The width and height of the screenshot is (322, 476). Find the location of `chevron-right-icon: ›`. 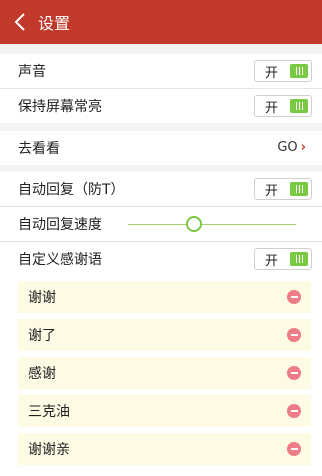

chevron-right-icon: › is located at coordinates (303, 147).